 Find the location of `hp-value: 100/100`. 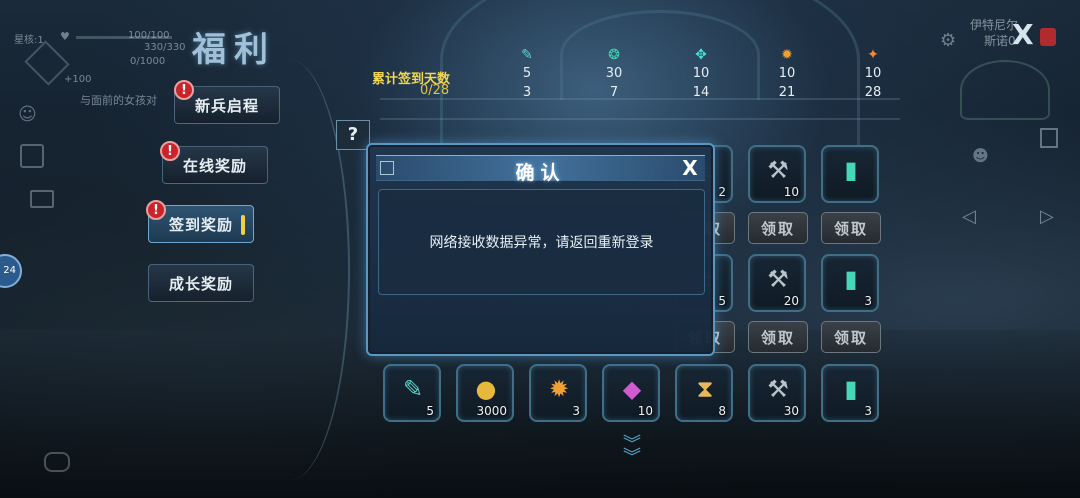

hp-value: 100/100 is located at coordinates (149, 35).